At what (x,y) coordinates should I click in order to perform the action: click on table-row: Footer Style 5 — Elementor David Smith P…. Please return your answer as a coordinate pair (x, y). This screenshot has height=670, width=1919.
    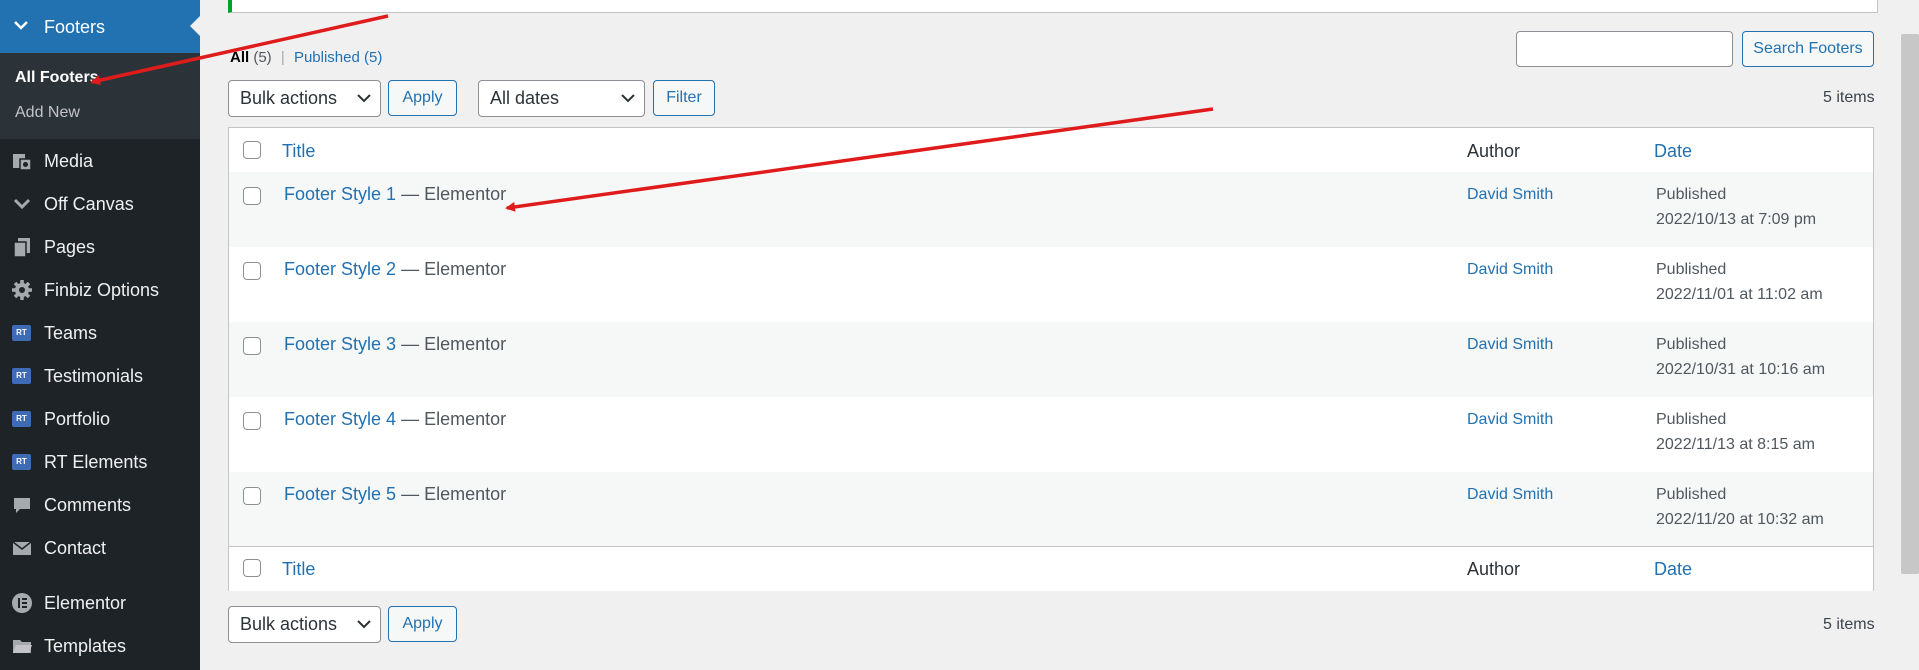
    Looking at the image, I should click on (1051, 509).